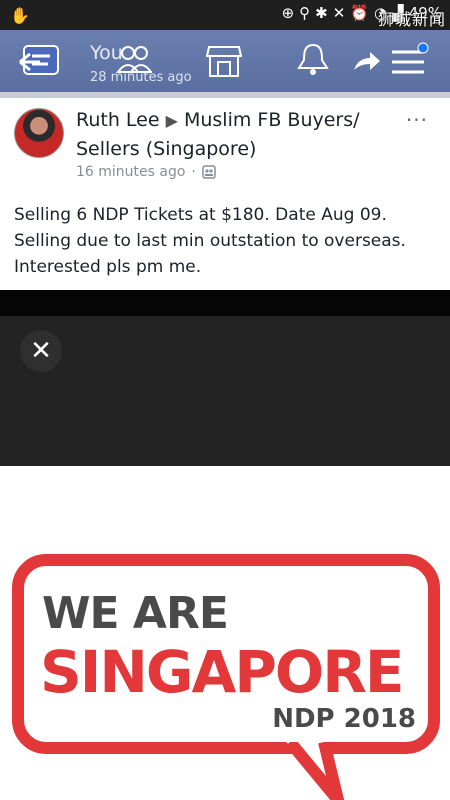 Image resolution: width=450 pixels, height=800 pixels. What do you see at coordinates (316, 771) in the screenshot?
I see `speech-bubble-tail` at bounding box center [316, 771].